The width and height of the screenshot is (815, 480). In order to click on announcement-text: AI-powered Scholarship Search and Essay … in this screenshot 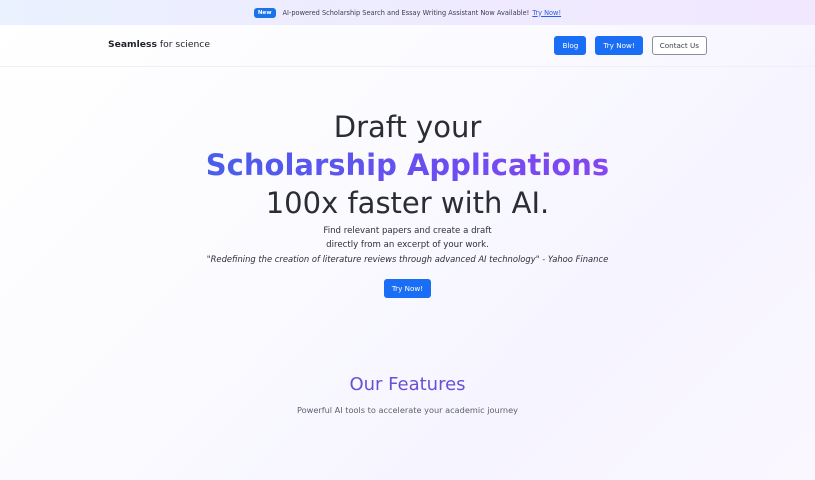, I will do `click(406, 12)`.